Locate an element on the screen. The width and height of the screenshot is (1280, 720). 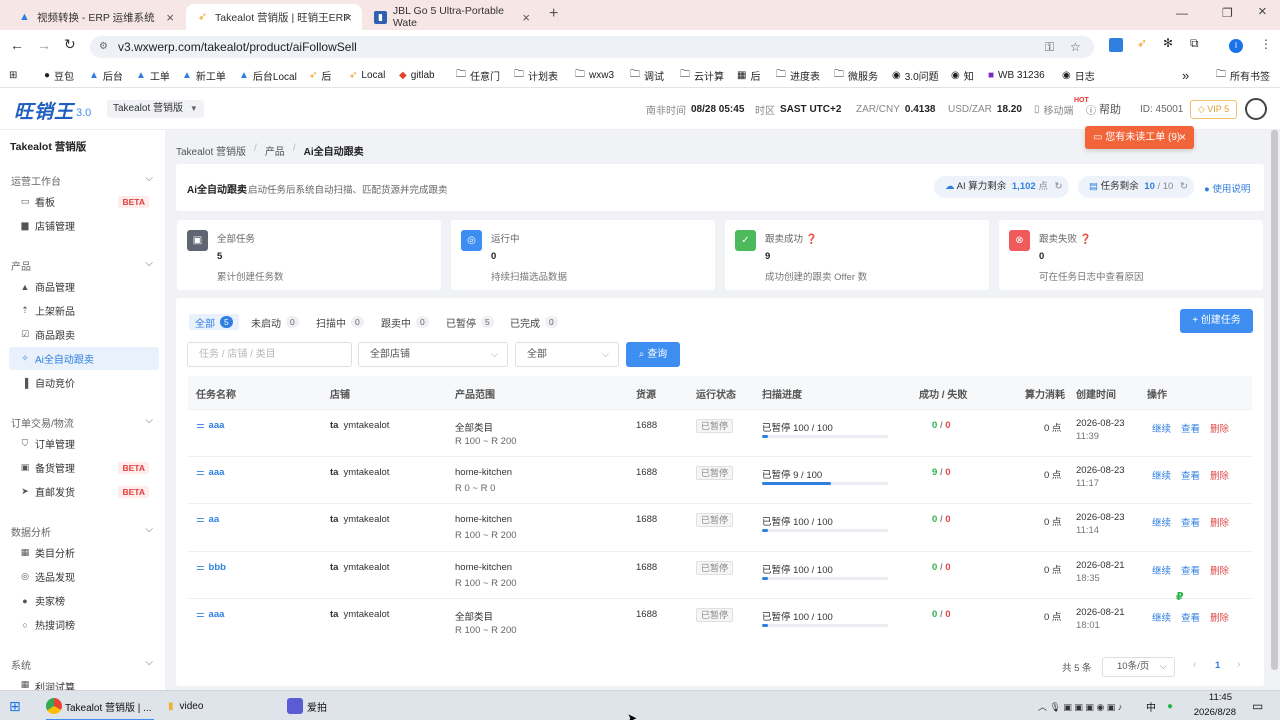
prev-page-icon: ‹ is located at coordinates (1194, 664).